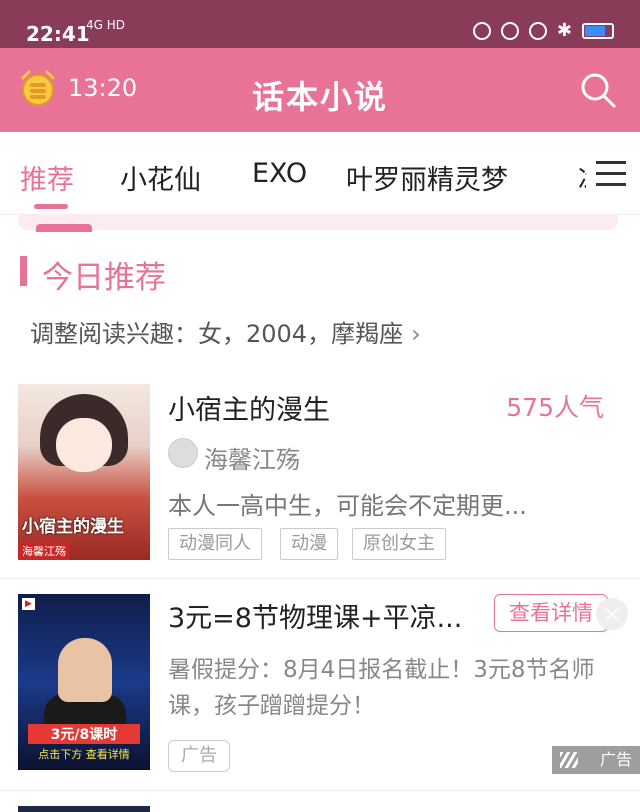 The image size is (640, 812). I want to click on next-item-cover, so click(84, 809).